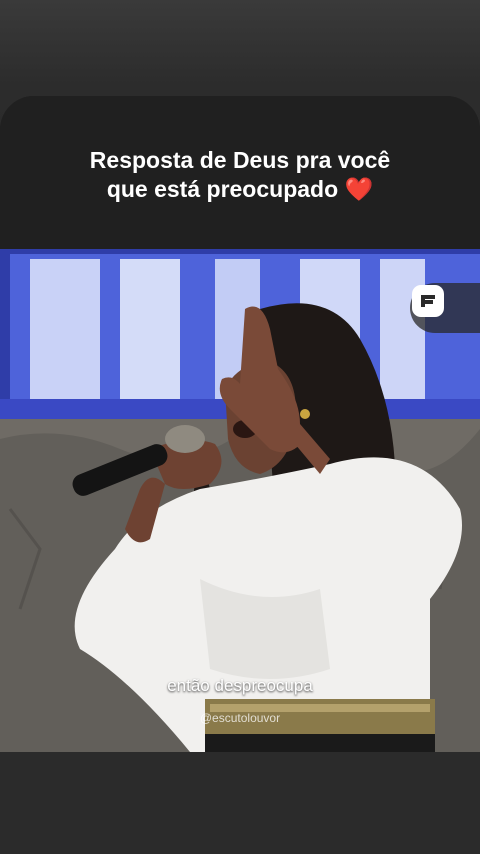 Image resolution: width=480 pixels, height=854 pixels. Describe the element at coordinates (240, 803) in the screenshot. I see `bottom-area` at that location.